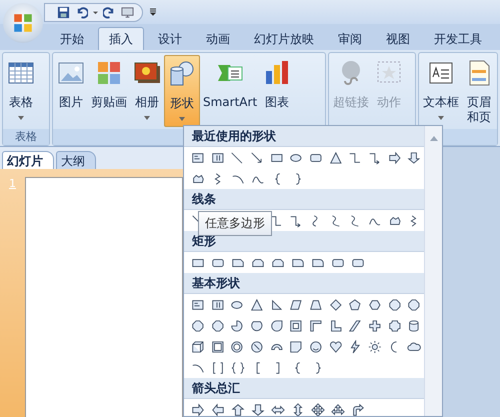 The width and height of the screenshot is (500, 417). What do you see at coordinates (216, 388) in the screenshot?
I see `section-heading: 箭头总汇` at bounding box center [216, 388].